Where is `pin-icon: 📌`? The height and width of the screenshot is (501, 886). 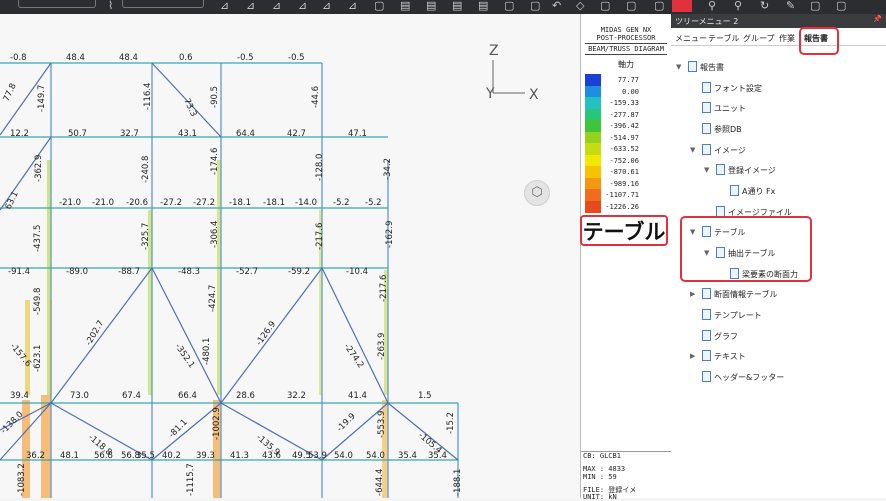
pin-icon: 📌 is located at coordinates (877, 19).